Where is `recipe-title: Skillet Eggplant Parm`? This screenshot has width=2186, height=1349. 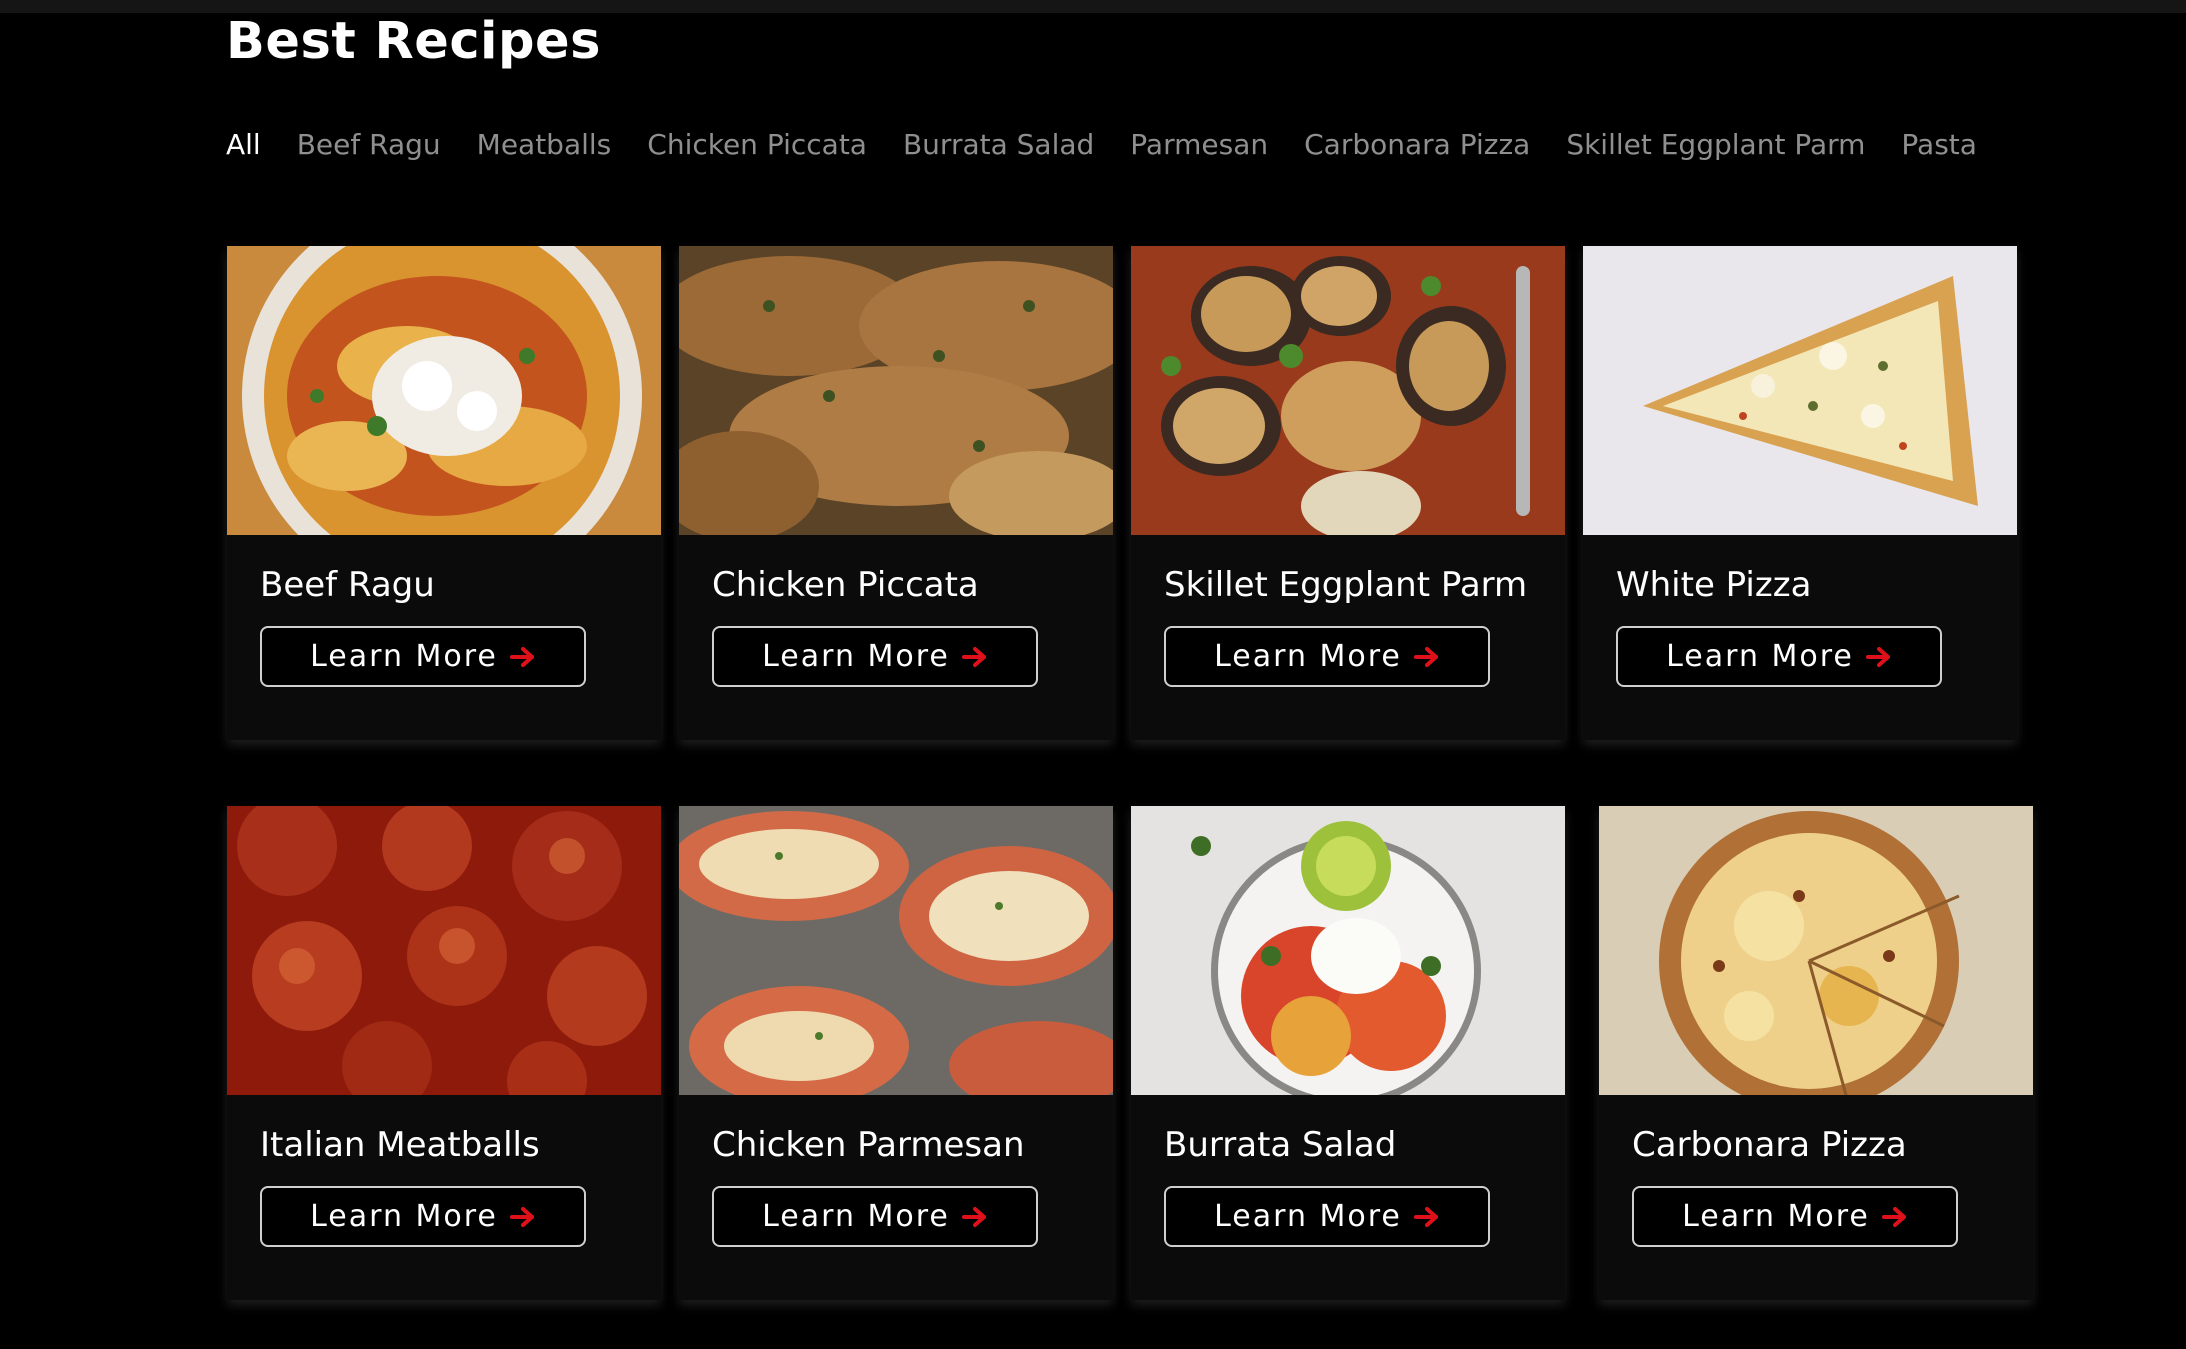 recipe-title: Skillet Eggplant Parm is located at coordinates (1346, 585).